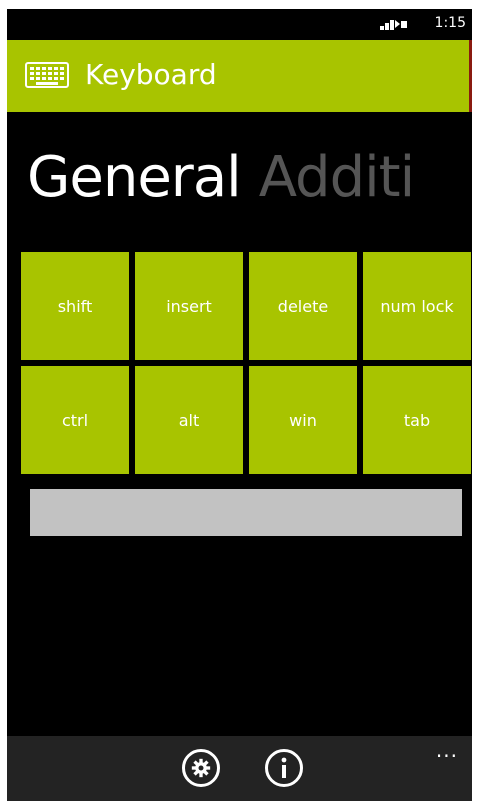 The height and width of the screenshot is (805, 482). What do you see at coordinates (134, 177) in the screenshot?
I see `pivot-item-general: General` at bounding box center [134, 177].